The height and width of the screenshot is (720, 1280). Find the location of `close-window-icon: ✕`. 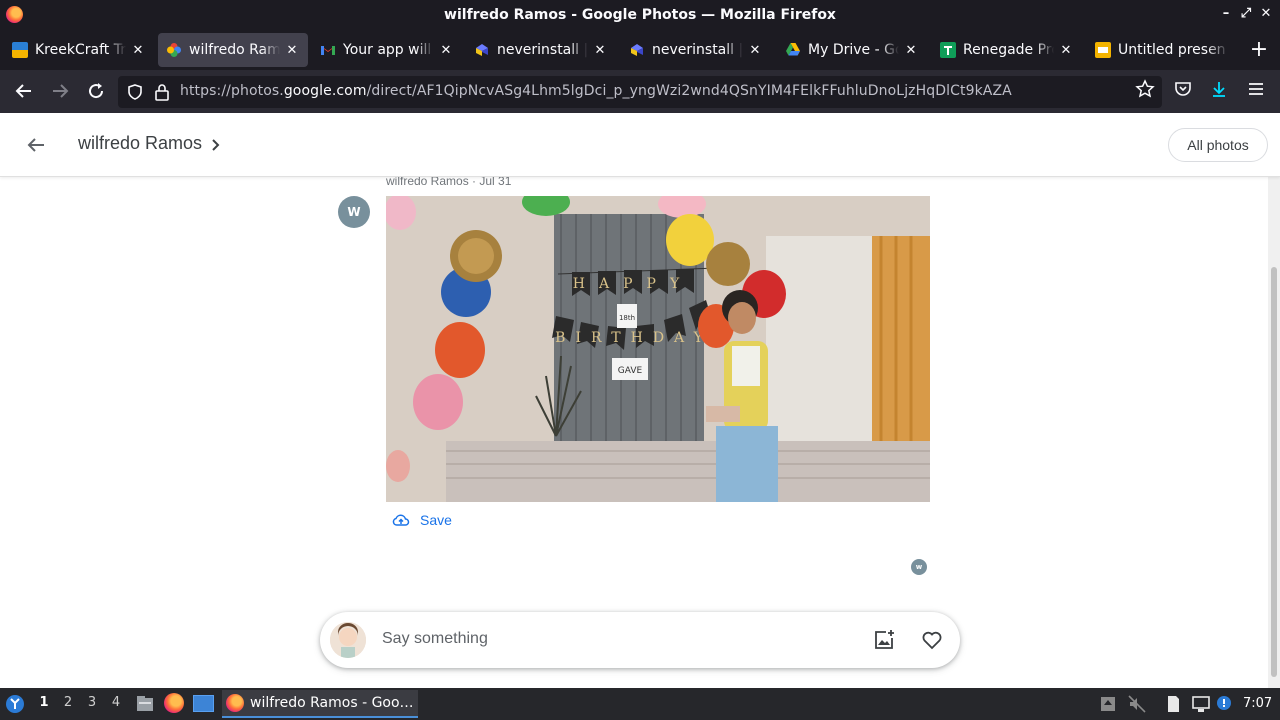

close-window-icon: ✕ is located at coordinates (1266, 14).